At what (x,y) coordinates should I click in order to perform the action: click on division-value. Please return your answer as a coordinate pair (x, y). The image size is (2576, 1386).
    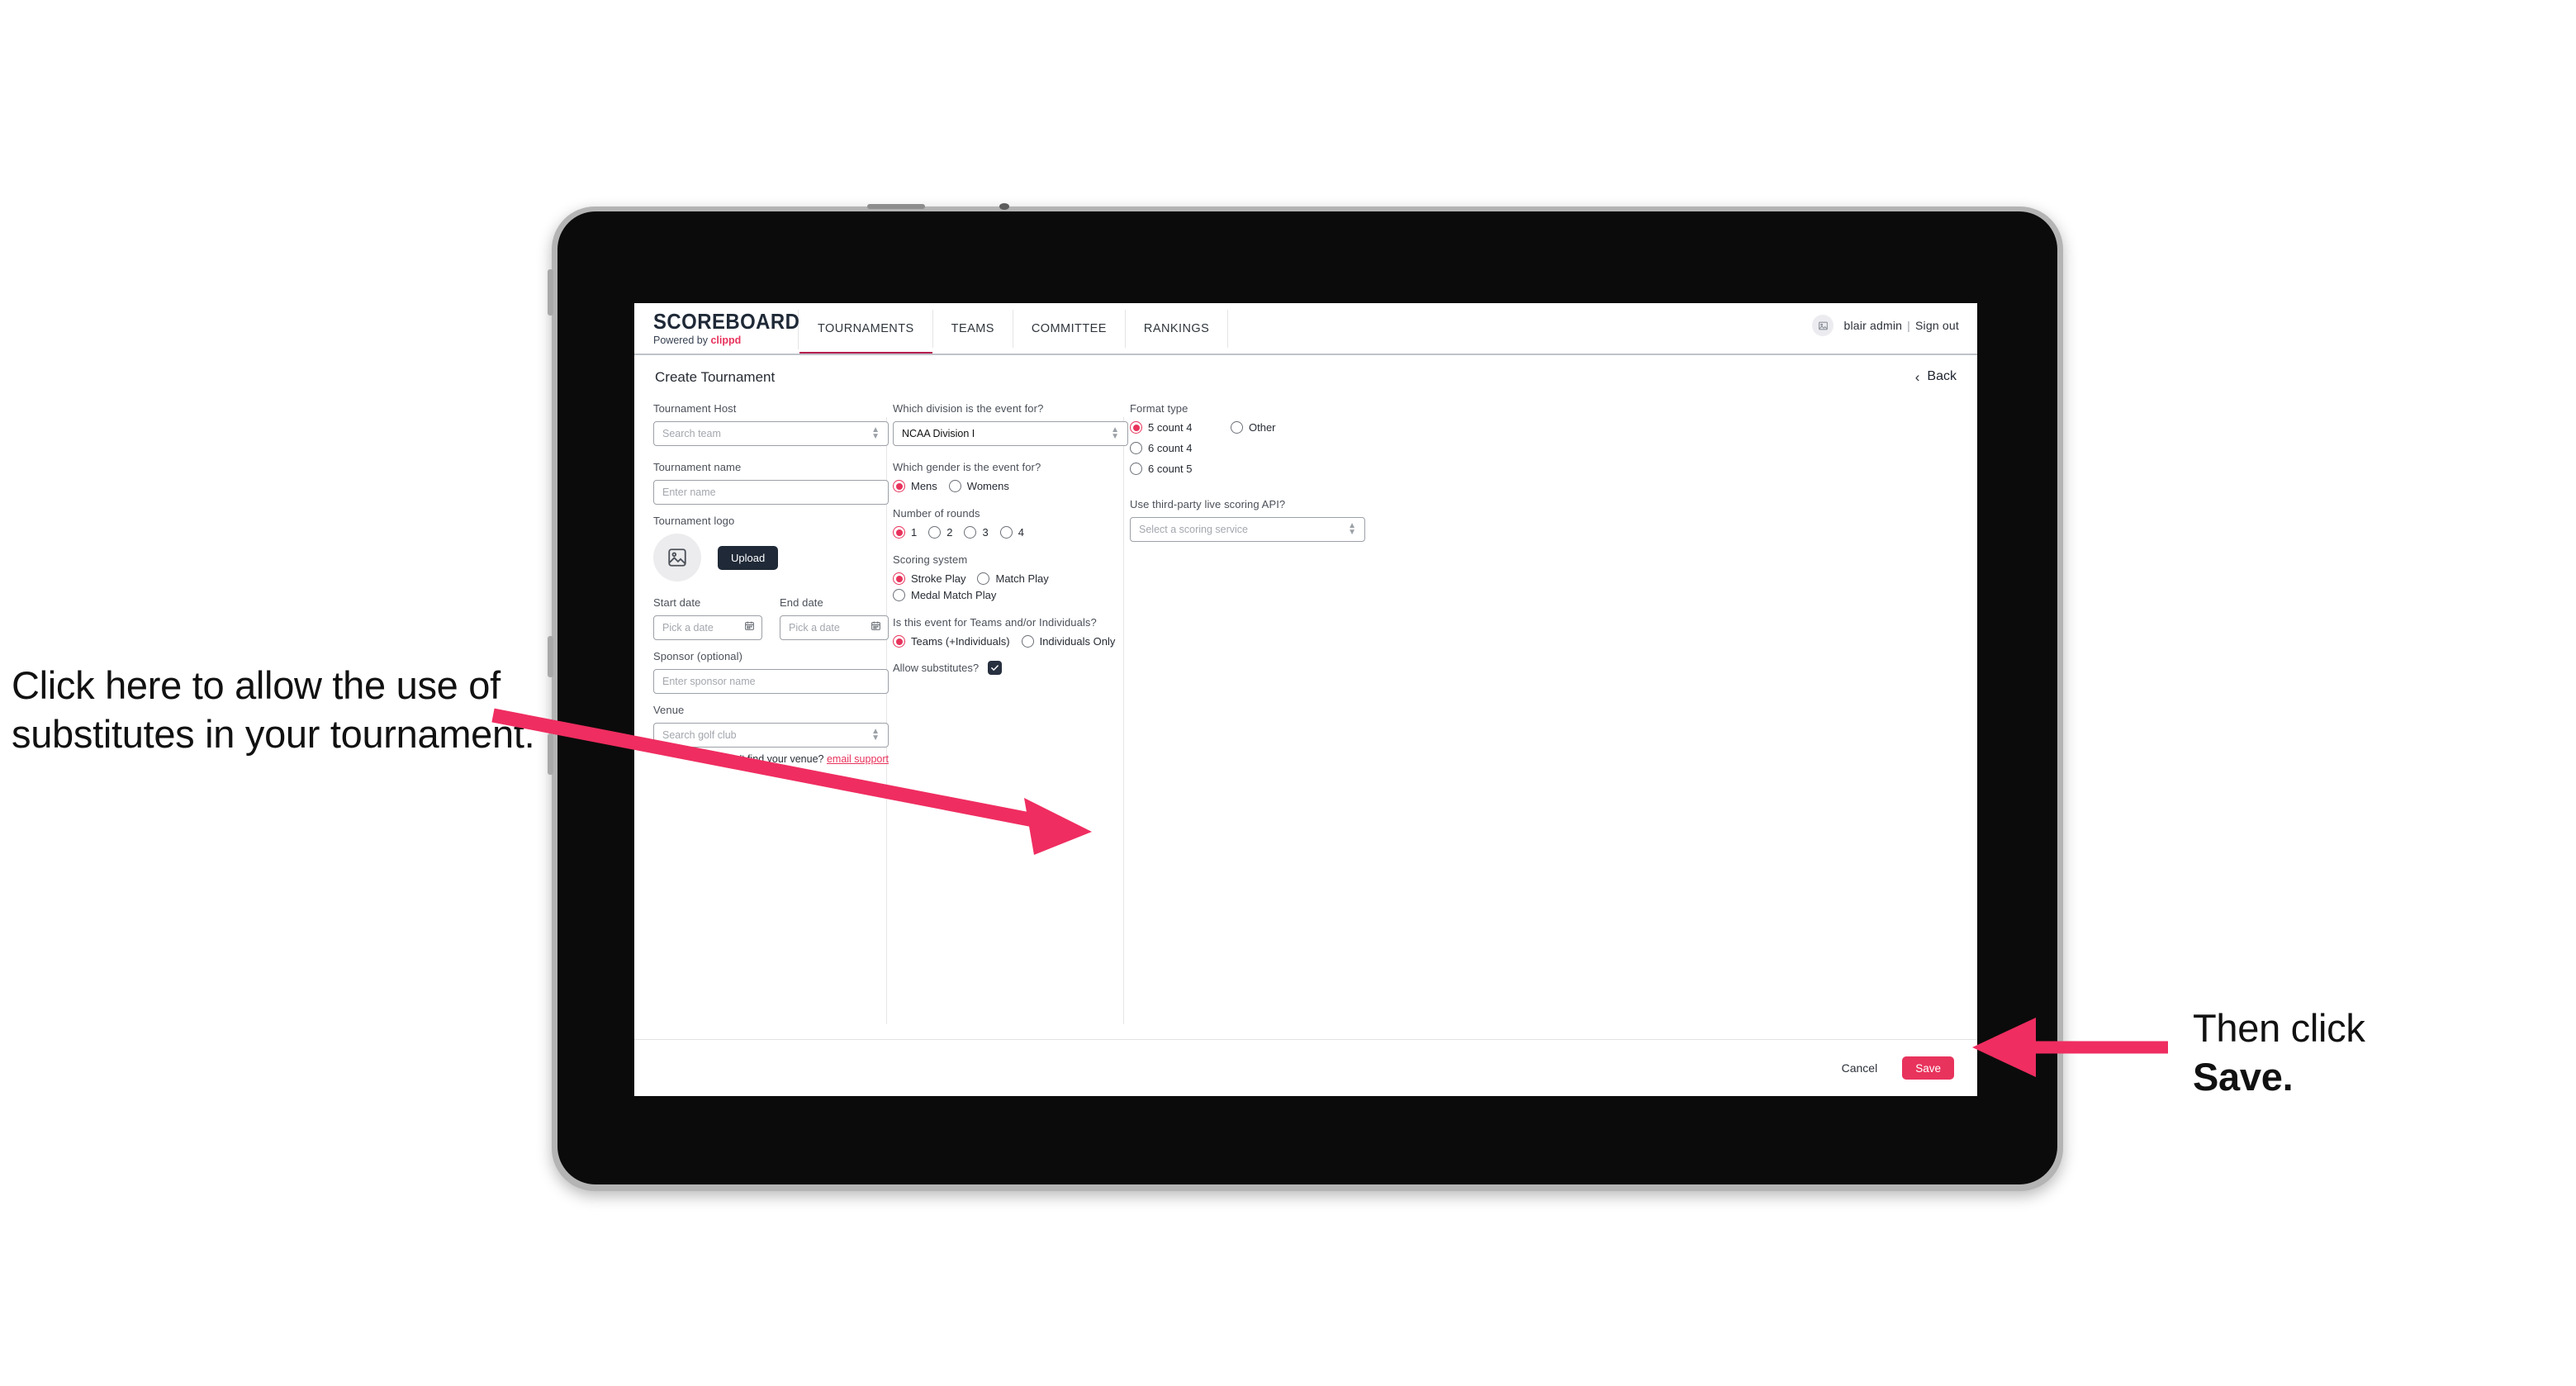
    Looking at the image, I should click on (1010, 433).